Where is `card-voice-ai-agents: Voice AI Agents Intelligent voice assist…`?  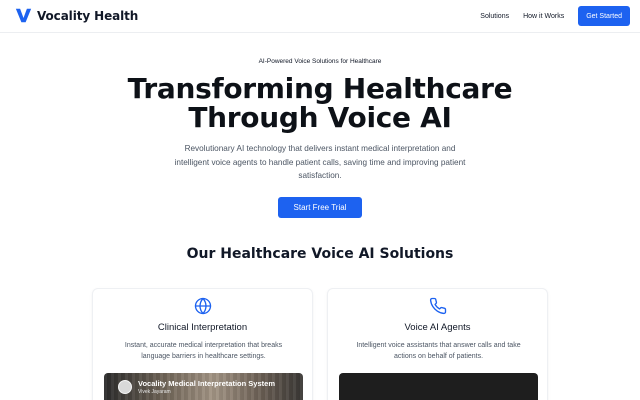
card-voice-ai-agents: Voice AI Agents Intelligent voice assist… is located at coordinates (437, 344).